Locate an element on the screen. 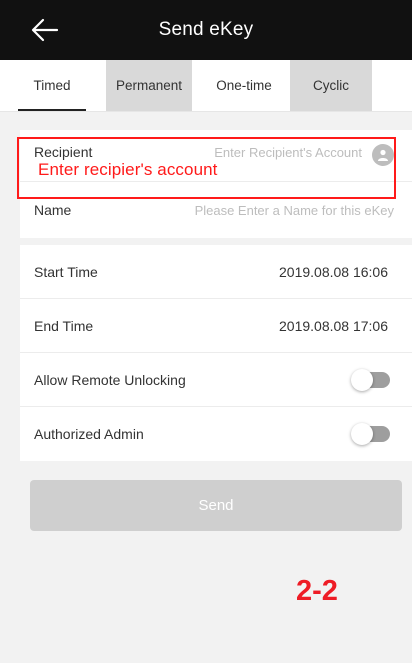 This screenshot has height=663, width=412. page-title: Send eKey is located at coordinates (206, 29).